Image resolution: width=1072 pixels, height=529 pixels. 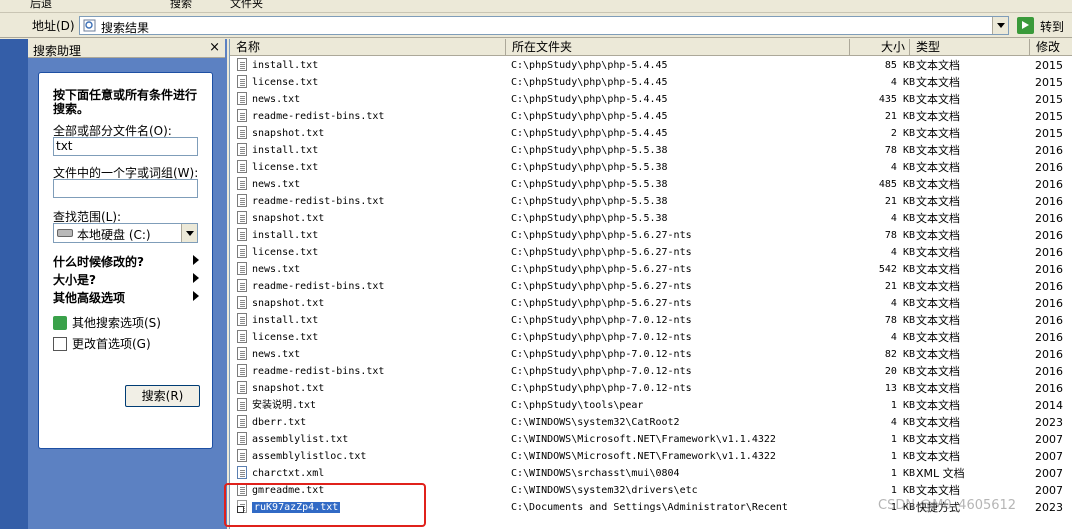 What do you see at coordinates (242, 506) in the screenshot?
I see `shortcut-file-icon` at bounding box center [242, 506].